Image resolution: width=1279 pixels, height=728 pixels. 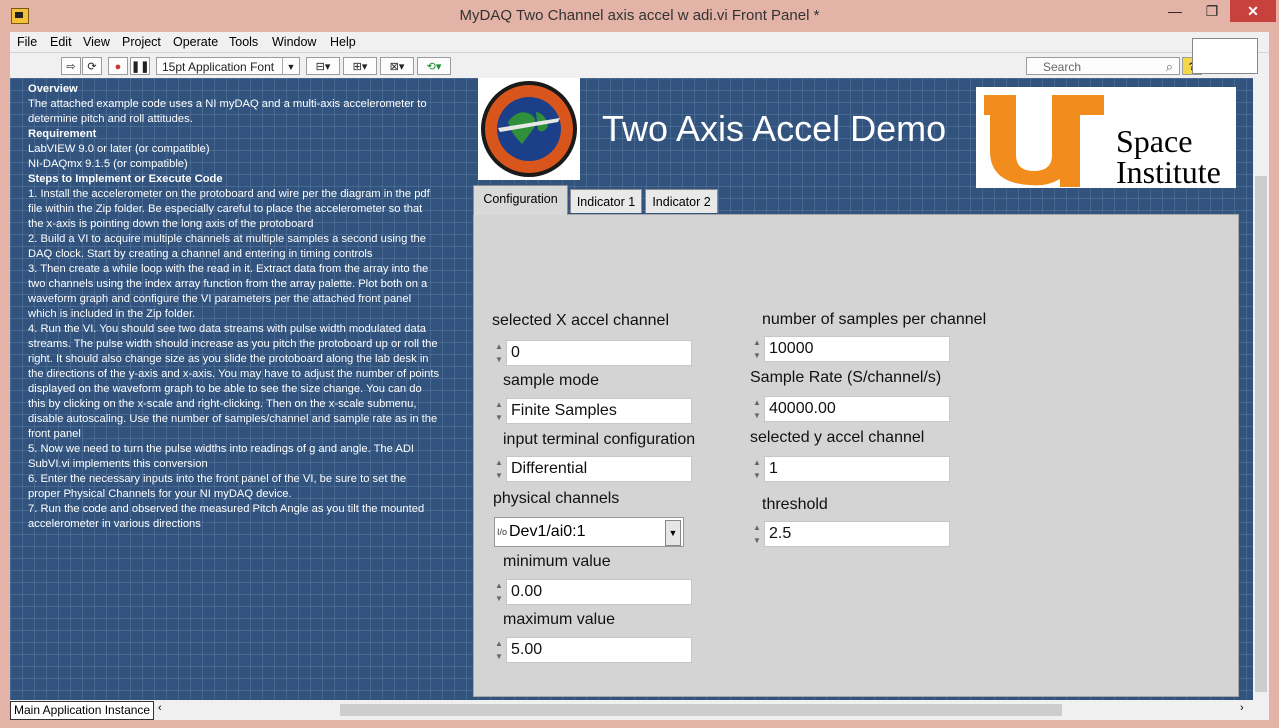 What do you see at coordinates (557, 561) in the screenshot?
I see `minimum-value-label: minimum value` at bounding box center [557, 561].